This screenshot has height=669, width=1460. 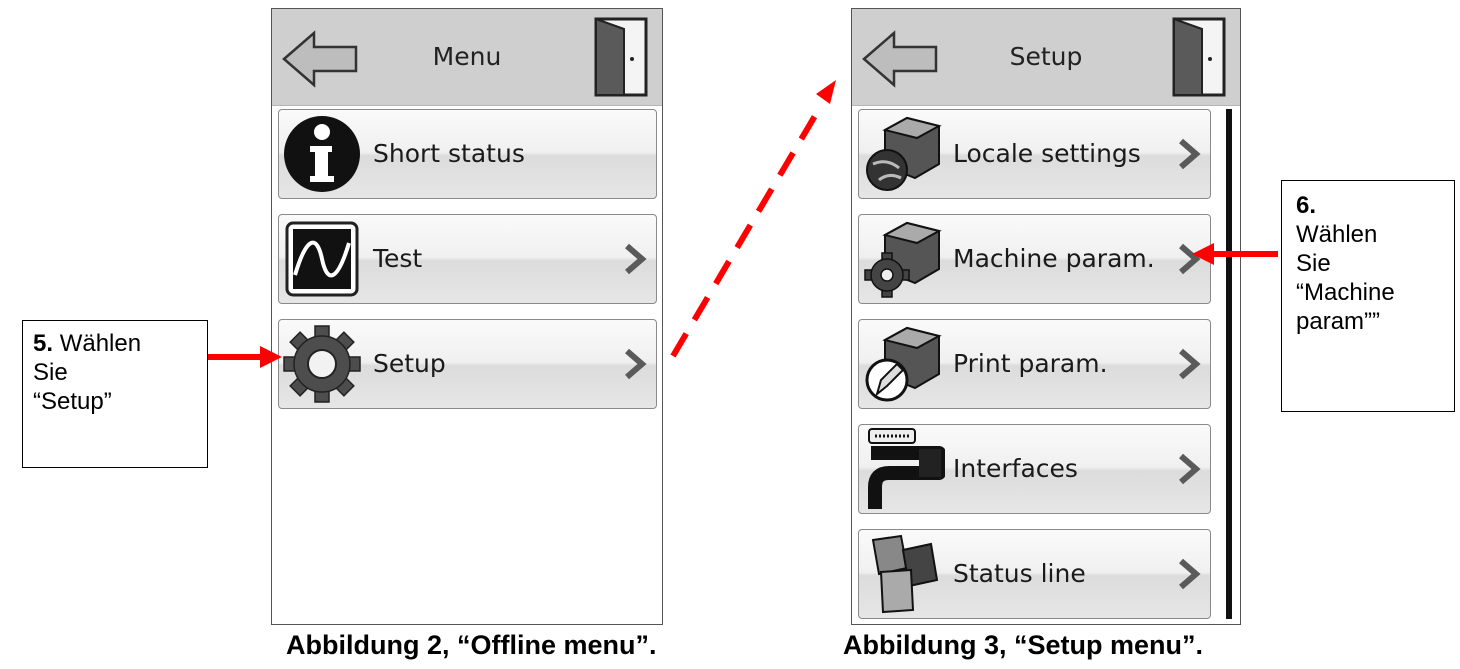 I want to click on info-icon, so click(x=322, y=154).